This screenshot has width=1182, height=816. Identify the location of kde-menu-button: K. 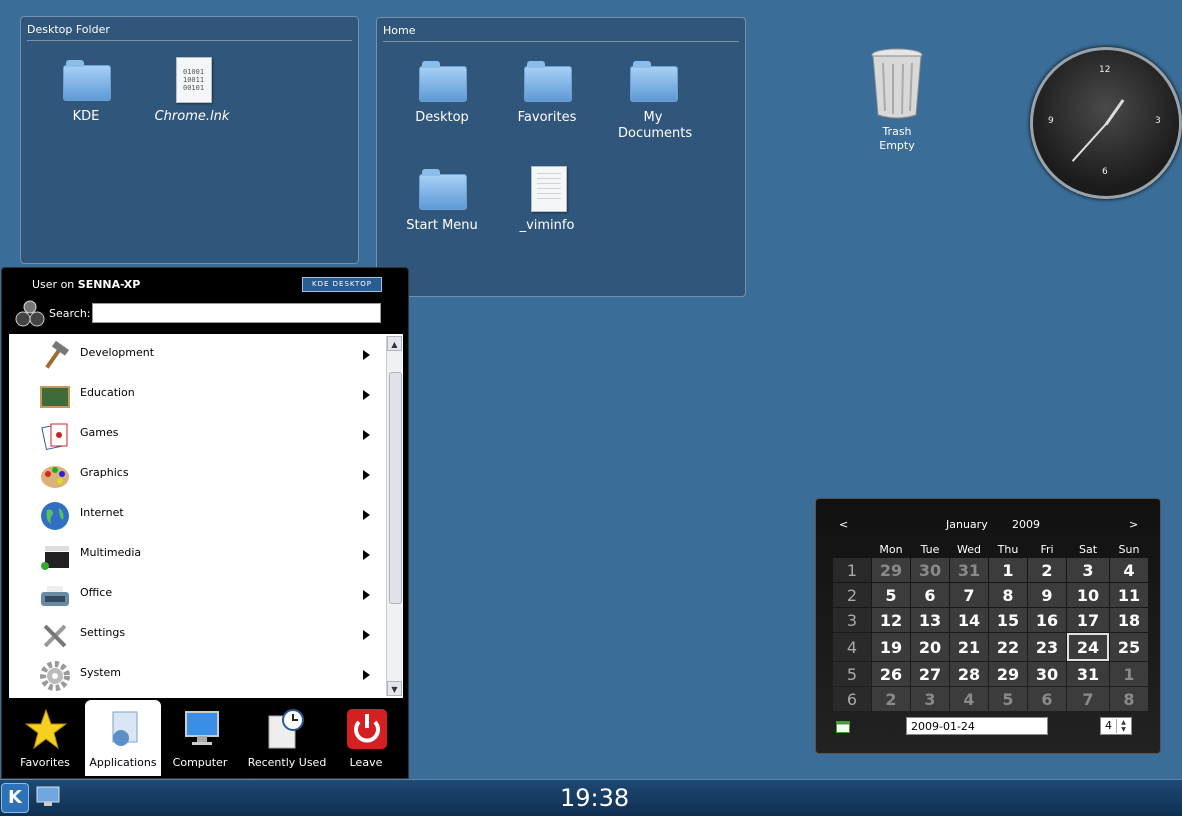
(15, 798).